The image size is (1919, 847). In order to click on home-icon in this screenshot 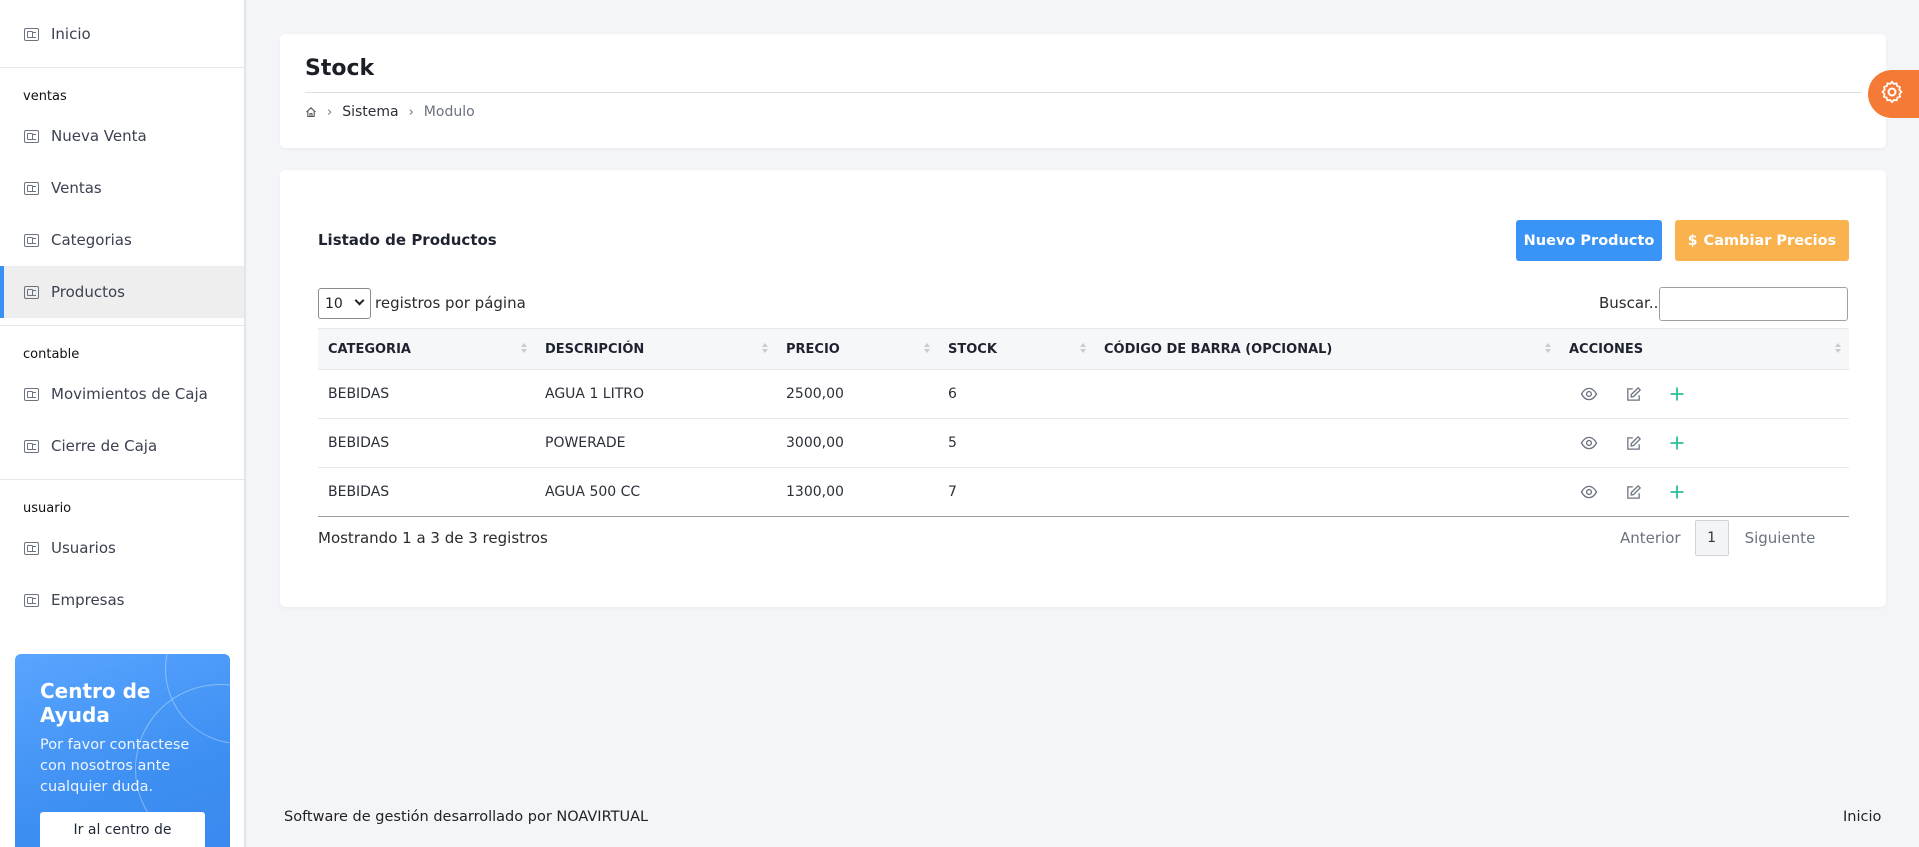, I will do `click(311, 112)`.